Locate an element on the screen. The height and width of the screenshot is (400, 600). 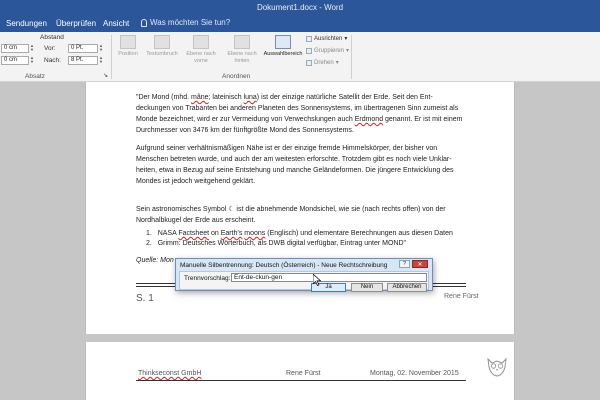
text-wrap-icon is located at coordinates (162, 42).